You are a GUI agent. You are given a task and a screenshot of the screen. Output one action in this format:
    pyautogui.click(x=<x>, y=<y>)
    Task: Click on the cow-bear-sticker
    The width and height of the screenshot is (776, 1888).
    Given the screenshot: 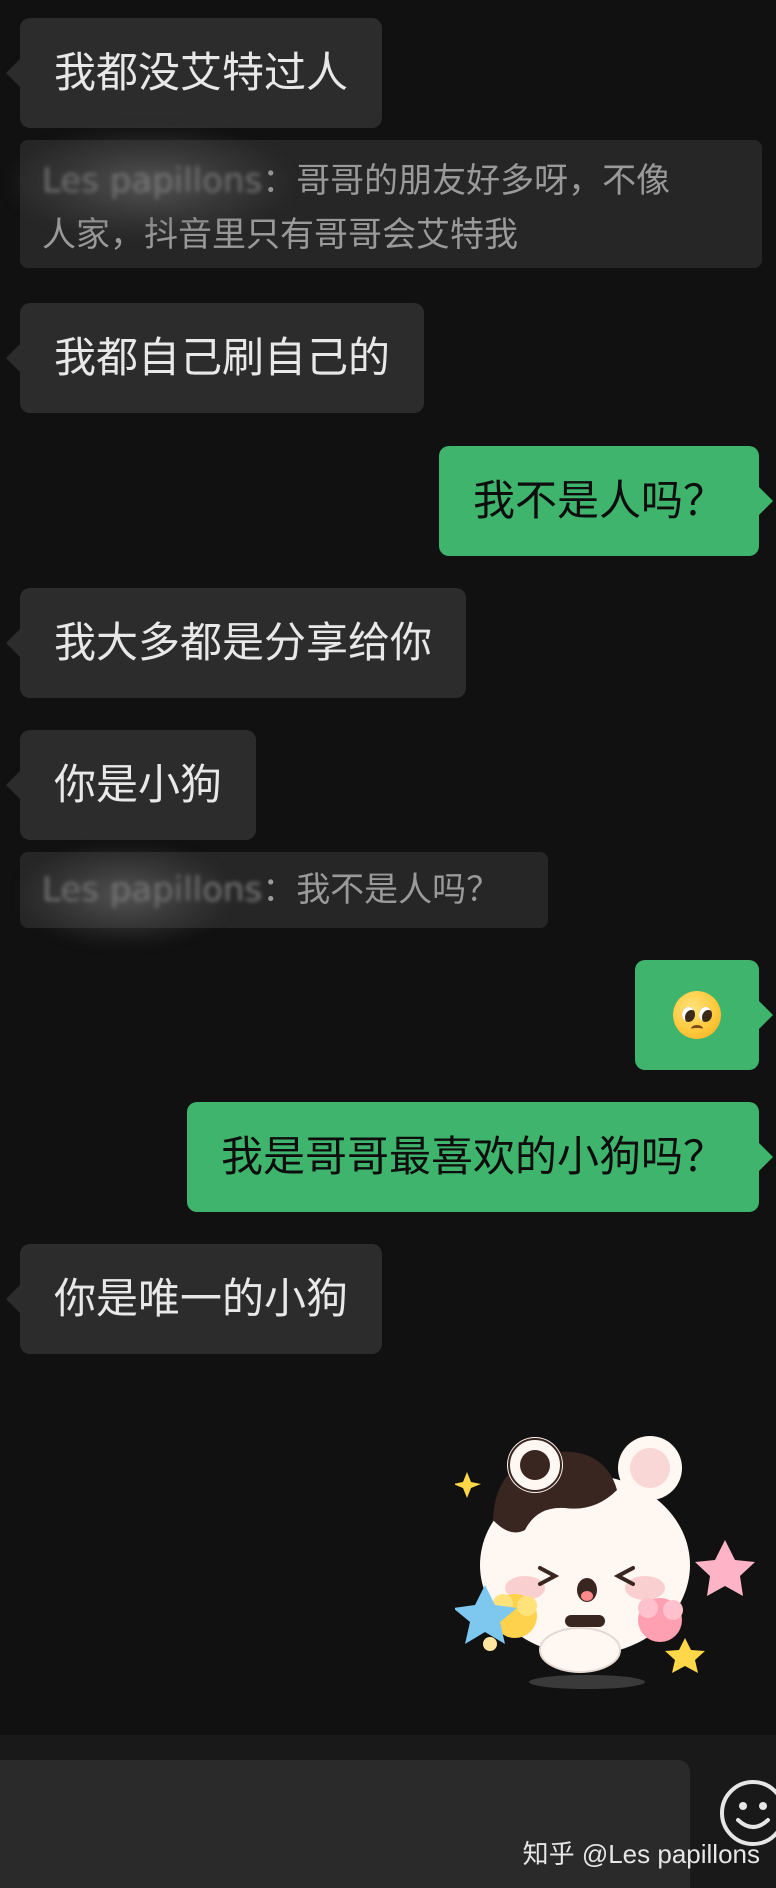 What is the action you would take?
    pyautogui.click(x=604, y=1555)
    